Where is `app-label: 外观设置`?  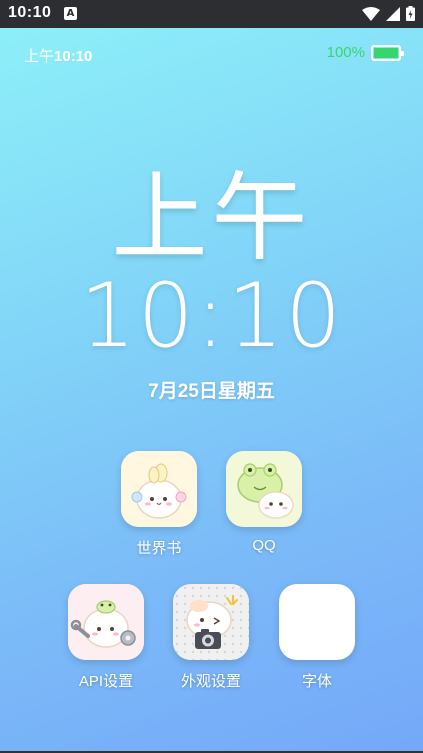 app-label: 外观设置 is located at coordinates (210, 681).